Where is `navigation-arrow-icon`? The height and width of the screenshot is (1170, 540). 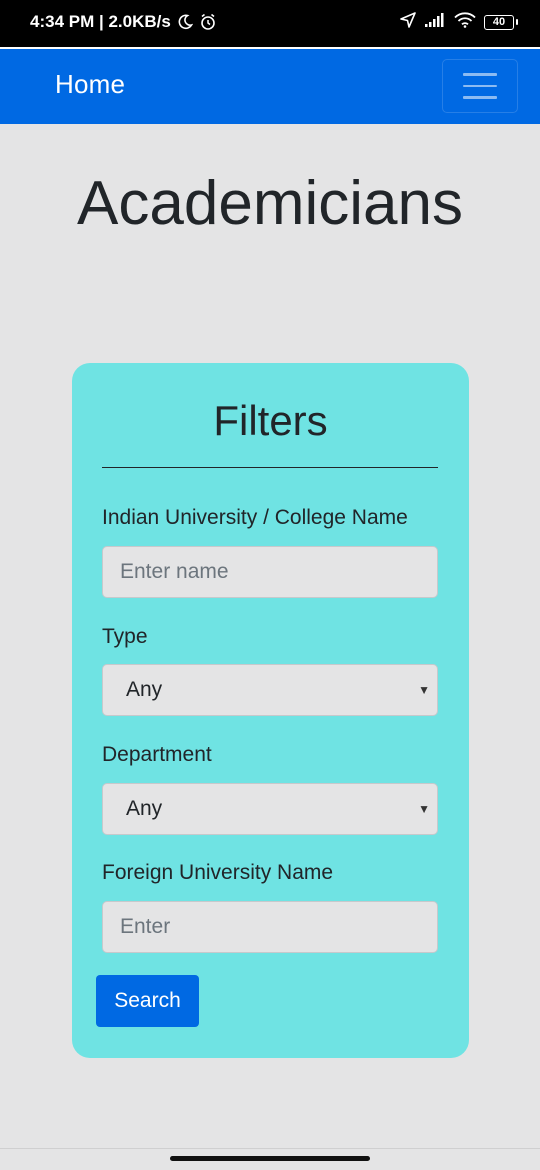
navigation-arrow-icon is located at coordinates (408, 22).